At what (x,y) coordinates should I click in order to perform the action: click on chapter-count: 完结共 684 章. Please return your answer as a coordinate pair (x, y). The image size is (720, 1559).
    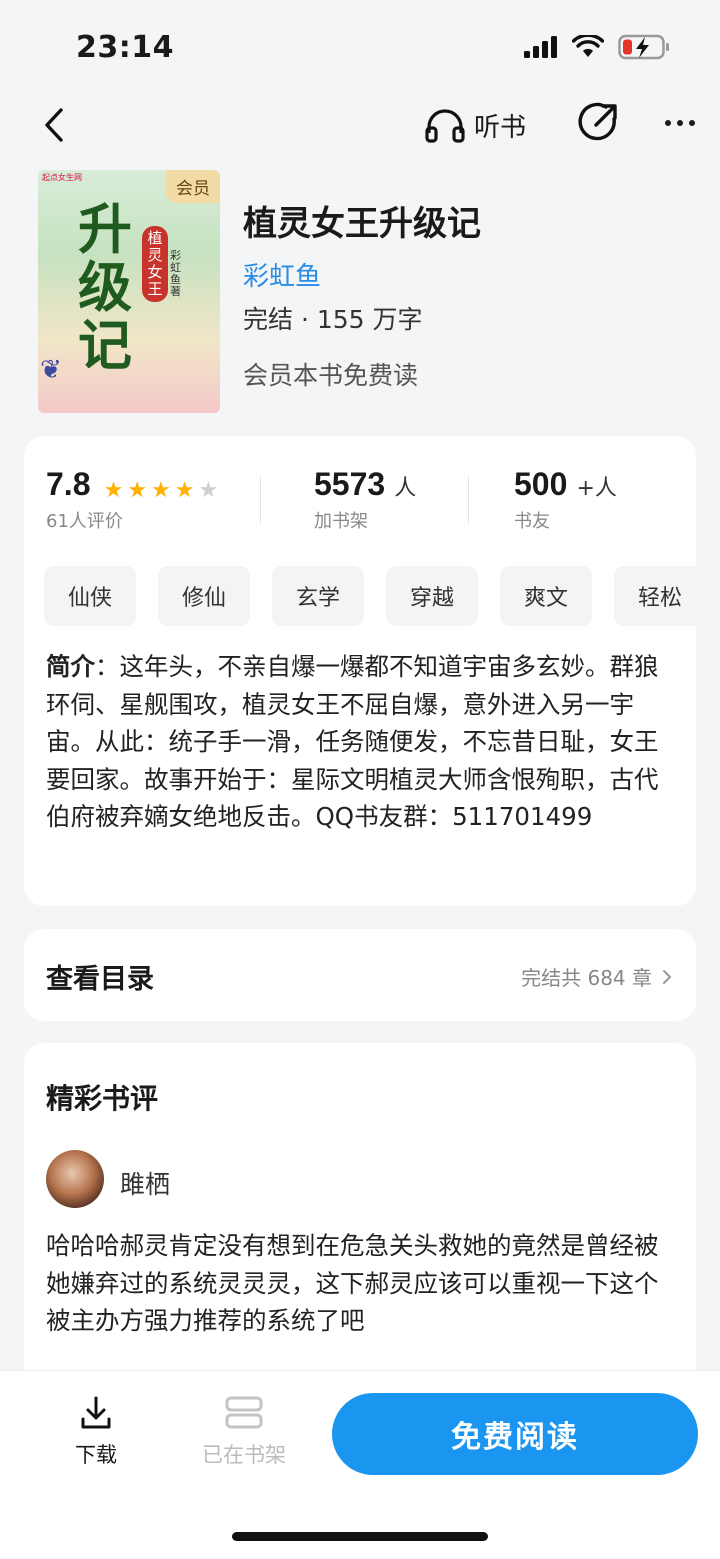
    Looking at the image, I should click on (586, 978).